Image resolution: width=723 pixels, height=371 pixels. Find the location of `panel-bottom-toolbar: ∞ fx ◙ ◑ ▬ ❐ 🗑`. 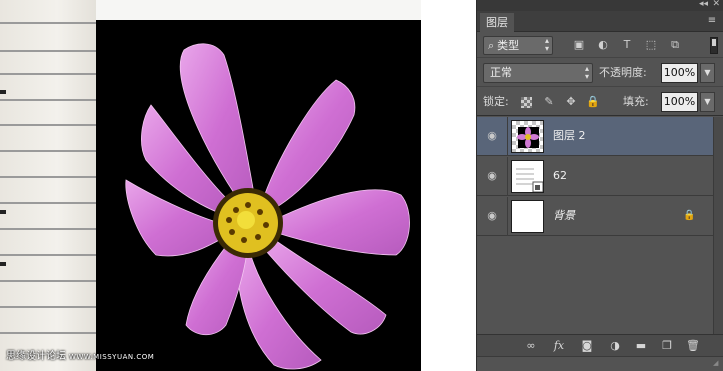

panel-bottom-toolbar: ∞ fx ◙ ◑ ▬ ❐ 🗑 is located at coordinates (600, 345).